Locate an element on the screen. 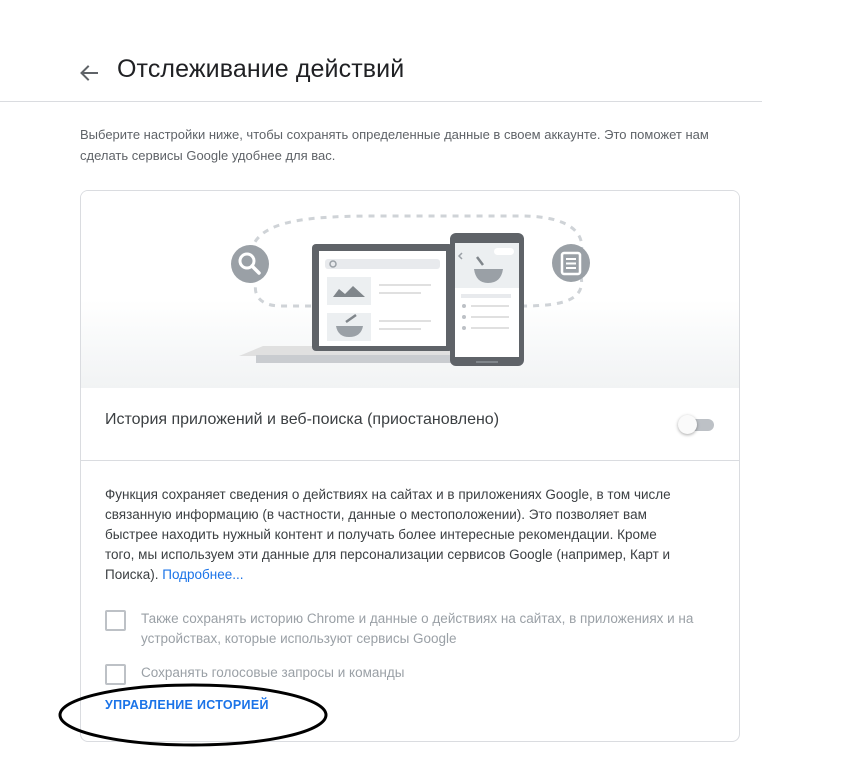  voice-checkbox is located at coordinates (115, 674).